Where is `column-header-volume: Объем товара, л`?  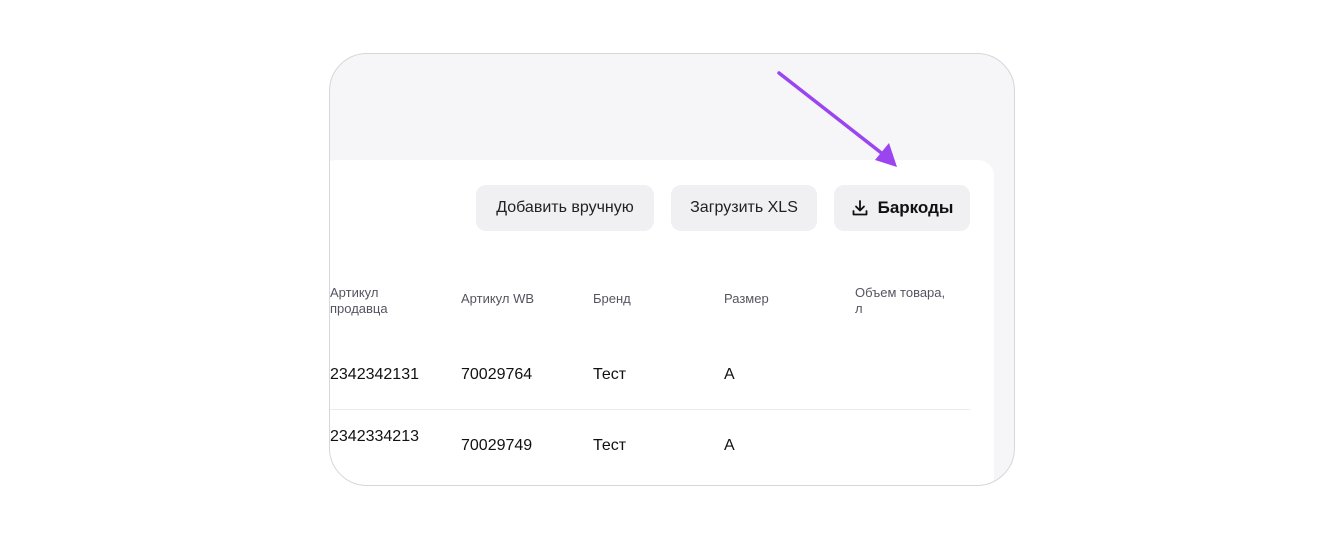 column-header-volume: Объем товара, л is located at coordinates (900, 300).